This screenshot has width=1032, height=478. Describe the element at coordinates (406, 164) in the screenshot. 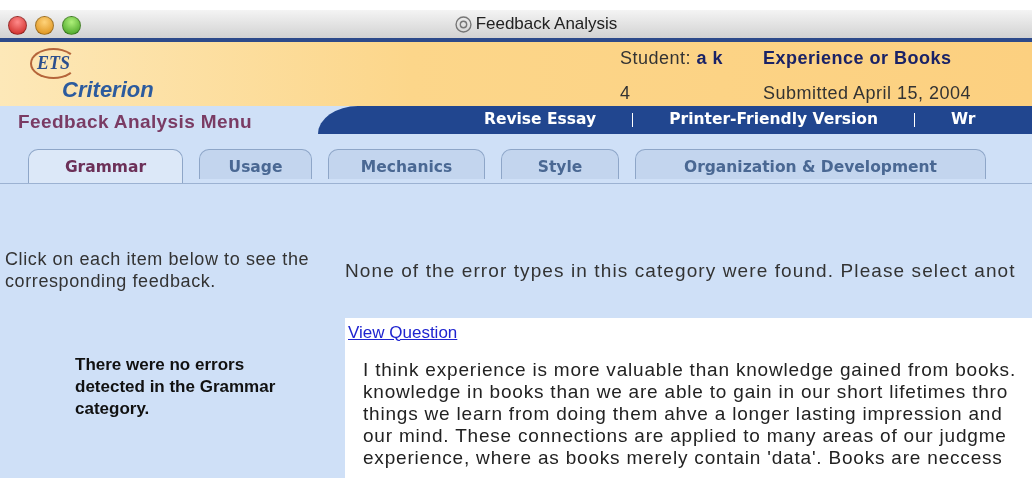

I see `category-tab: Mechanics` at that location.